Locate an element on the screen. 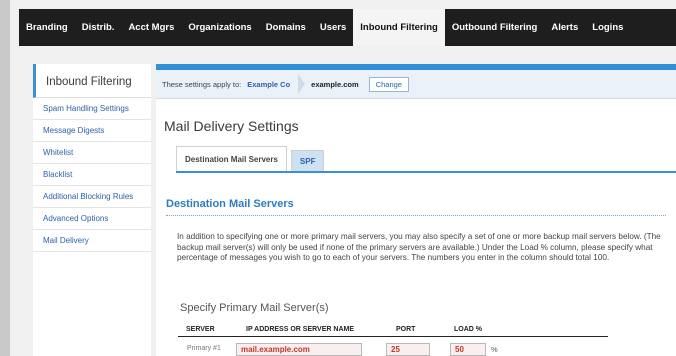  load-unit: % is located at coordinates (494, 349).